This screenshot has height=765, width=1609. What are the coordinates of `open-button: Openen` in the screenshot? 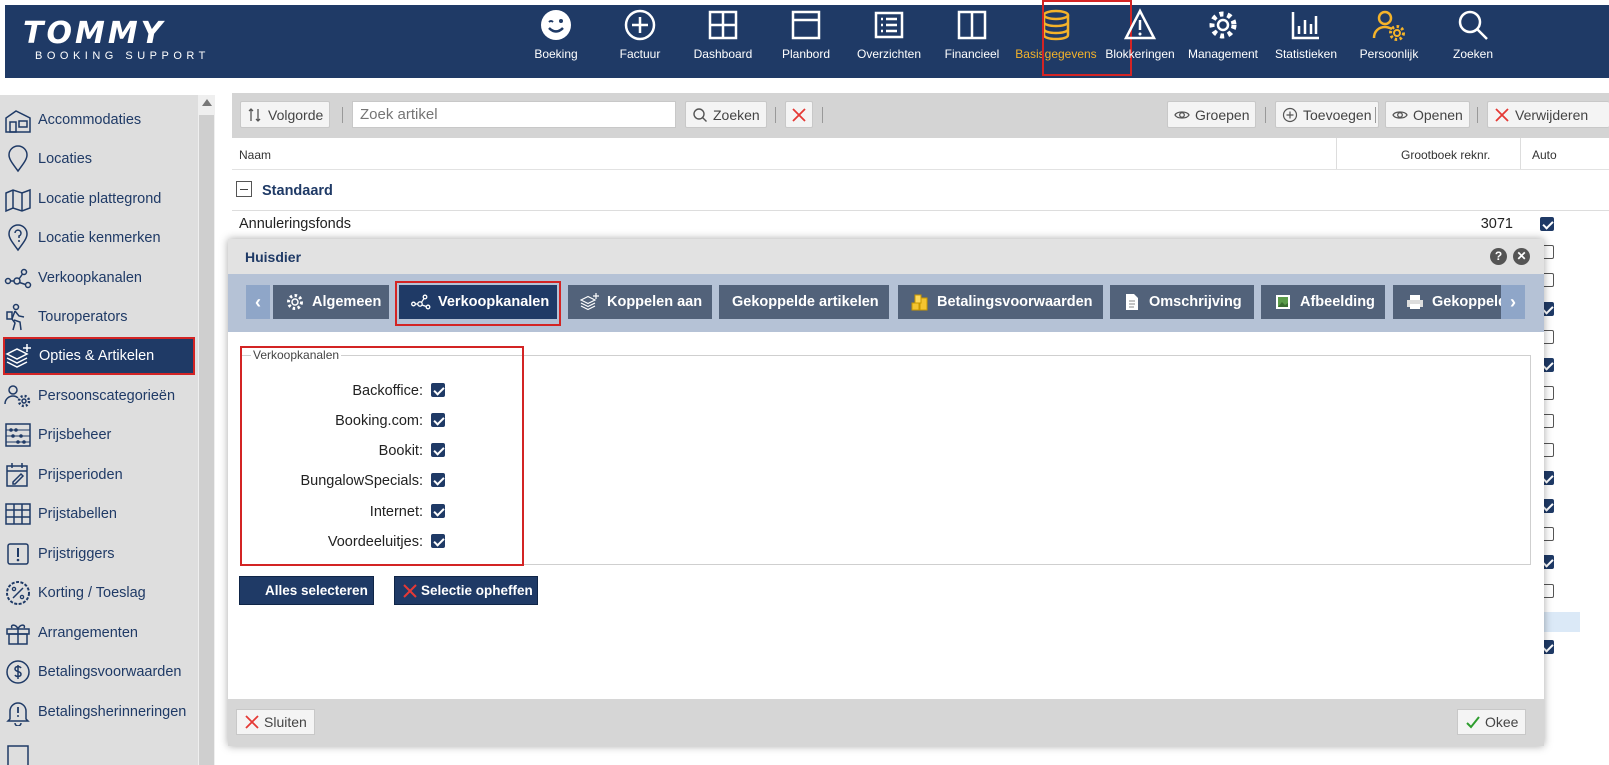 It's located at (1427, 114).